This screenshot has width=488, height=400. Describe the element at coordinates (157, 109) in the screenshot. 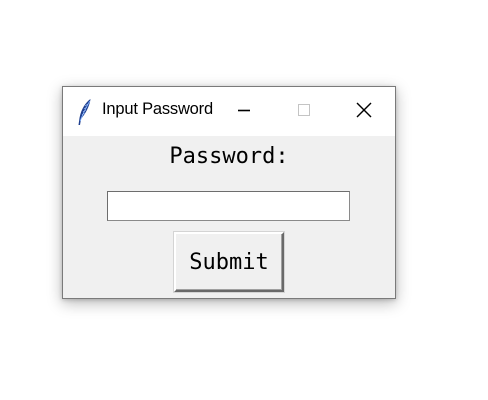

I see `window-title: Input Password` at that location.